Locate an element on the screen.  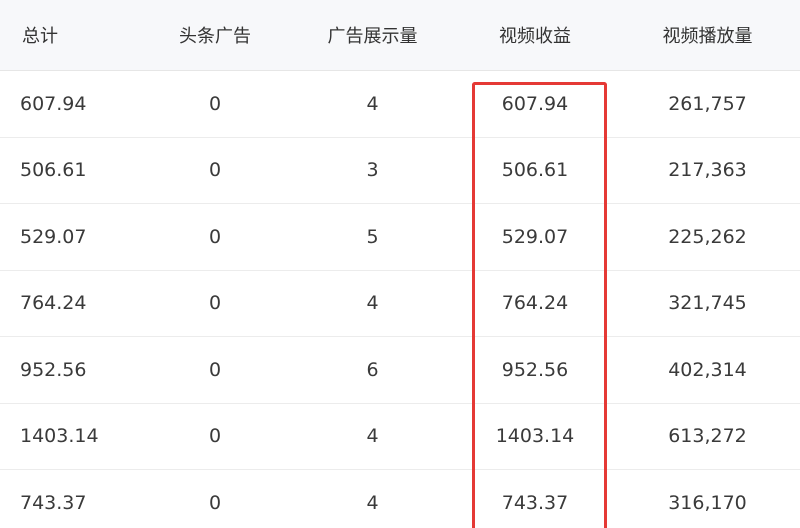
table-row: 506.61 0 3 506.61 217,363 is located at coordinates (400, 170).